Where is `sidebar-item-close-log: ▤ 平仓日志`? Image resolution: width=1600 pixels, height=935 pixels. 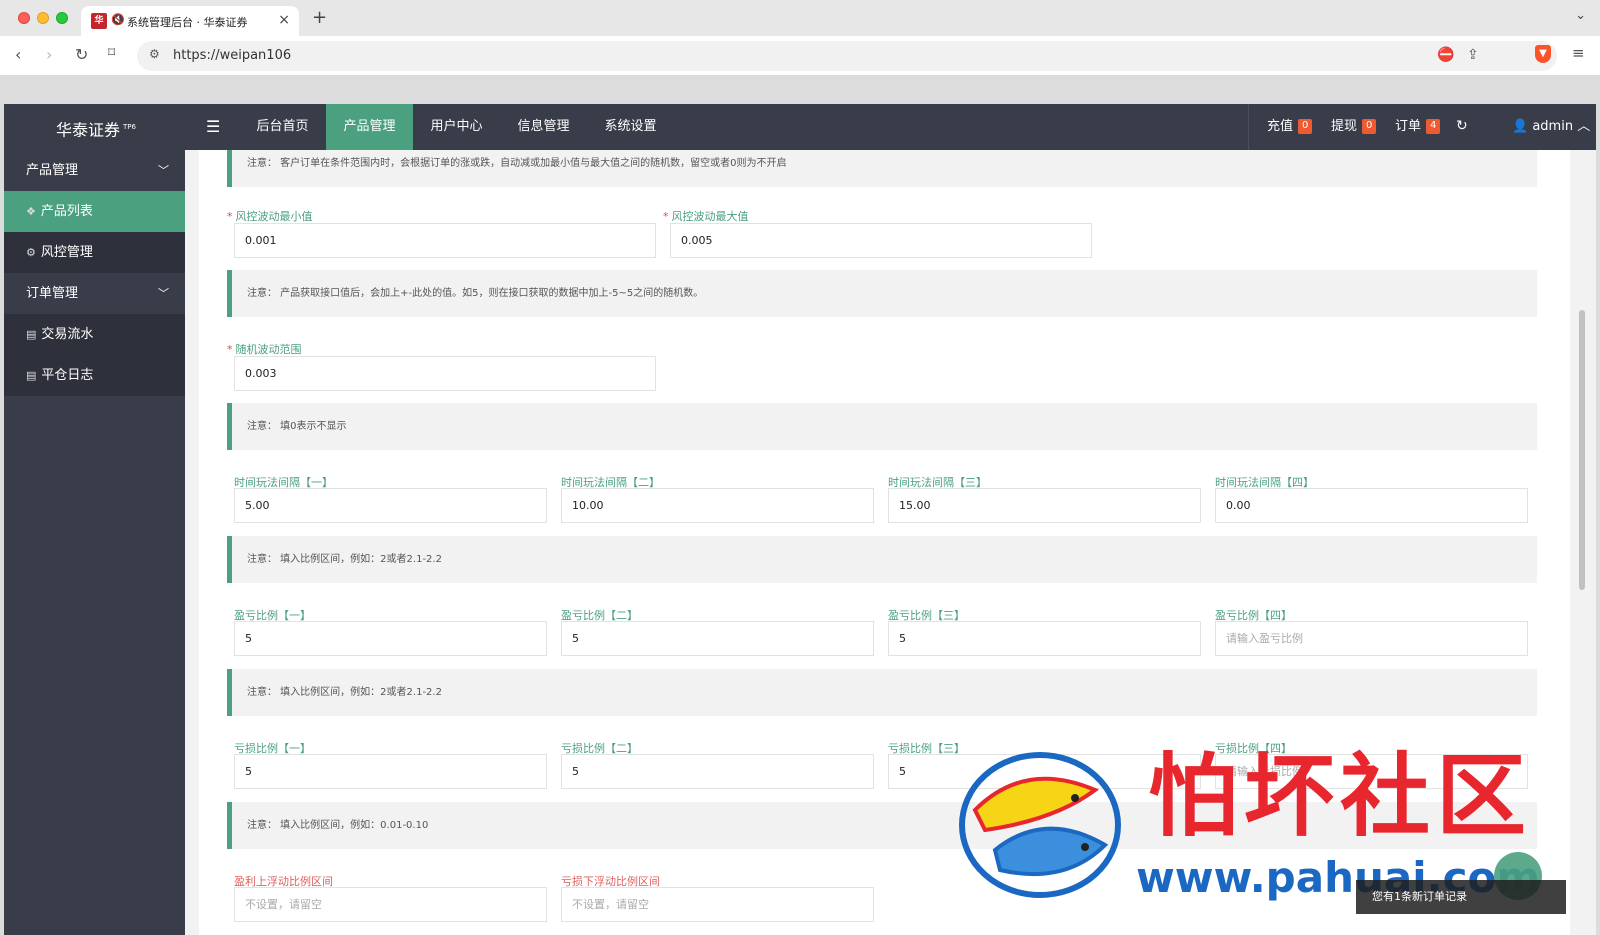 sidebar-item-close-log: ▤ 平仓日志 is located at coordinates (94, 375).